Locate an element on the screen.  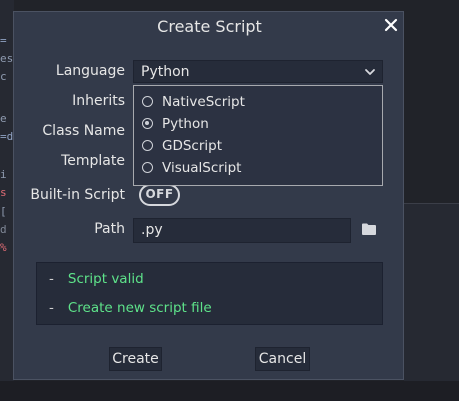
inherits-label: Inherits is located at coordinates (98, 101).